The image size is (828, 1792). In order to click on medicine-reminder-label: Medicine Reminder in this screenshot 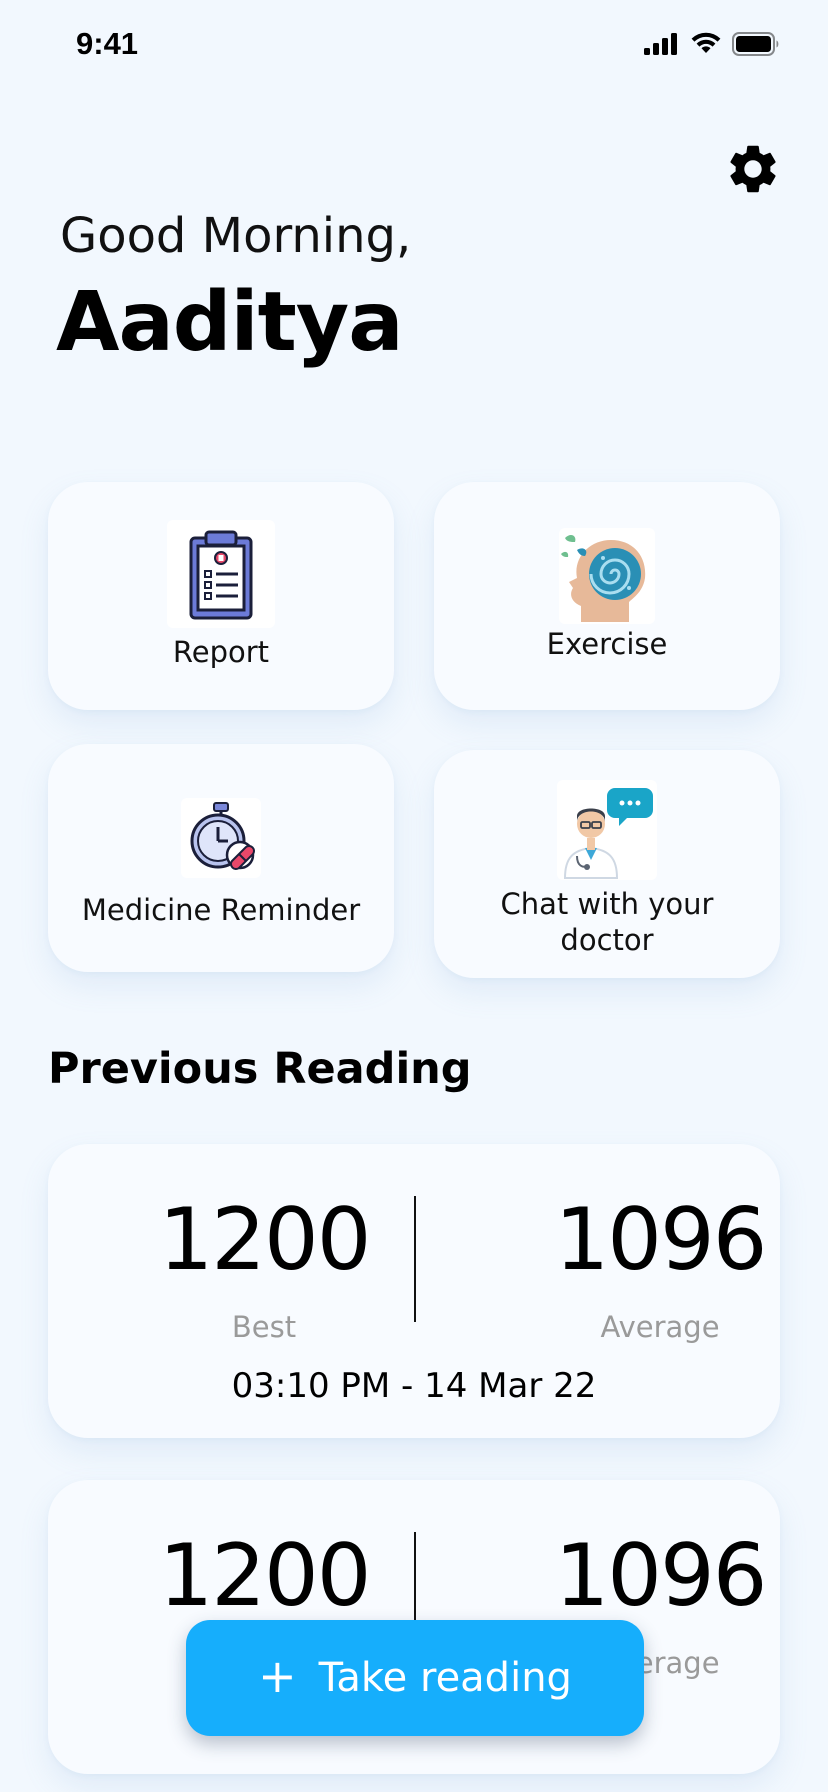, I will do `click(221, 910)`.